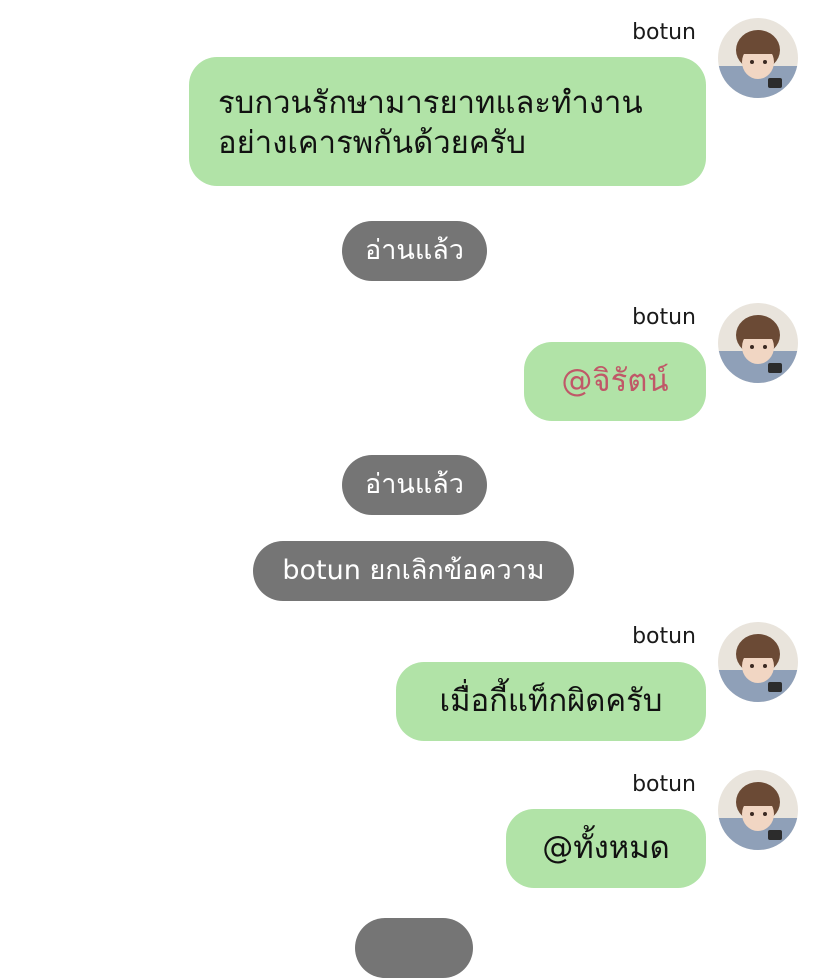 The width and height of the screenshot is (828, 978). I want to click on message-bubble: @จิรัตน์, so click(615, 381).